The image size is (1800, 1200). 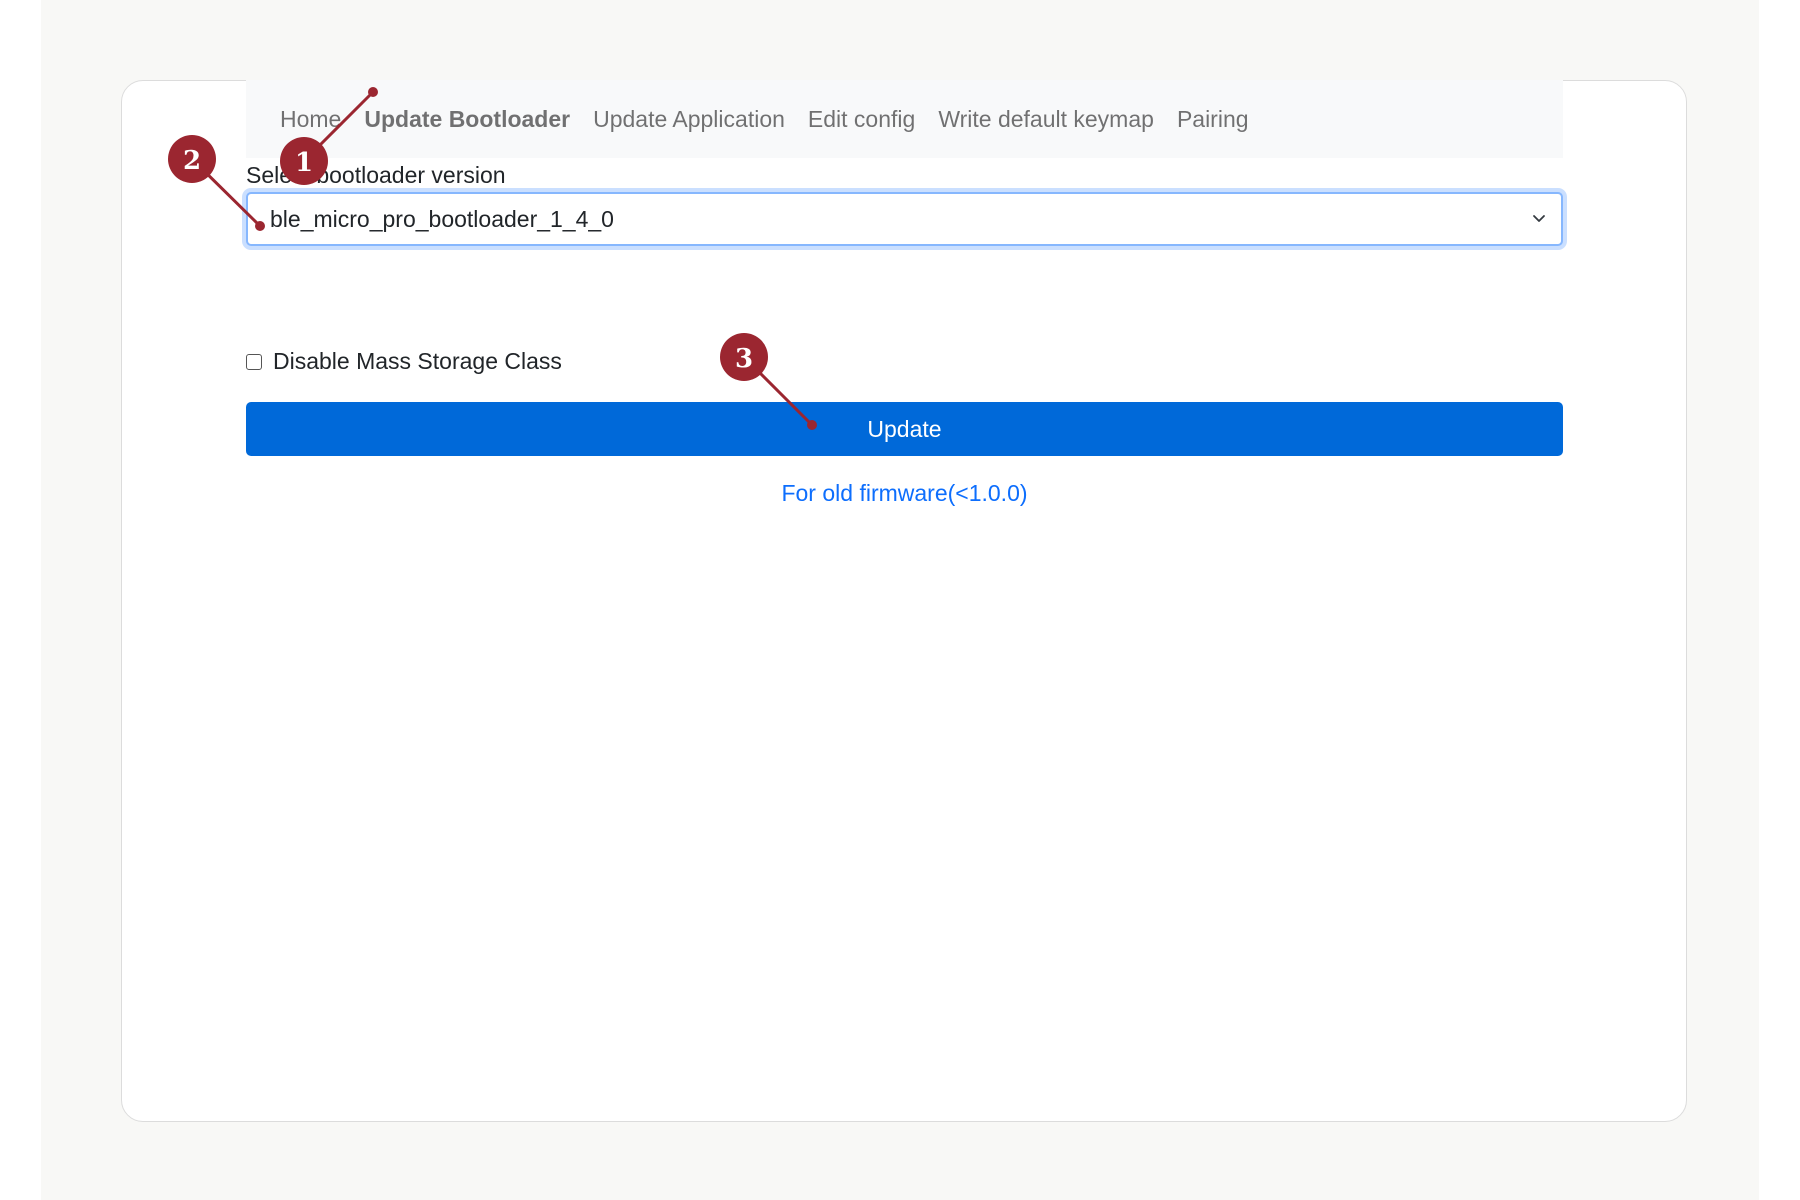 I want to click on bootloader-version-select: ble_micro_pro_bootloader_1_4_0, so click(x=904, y=219).